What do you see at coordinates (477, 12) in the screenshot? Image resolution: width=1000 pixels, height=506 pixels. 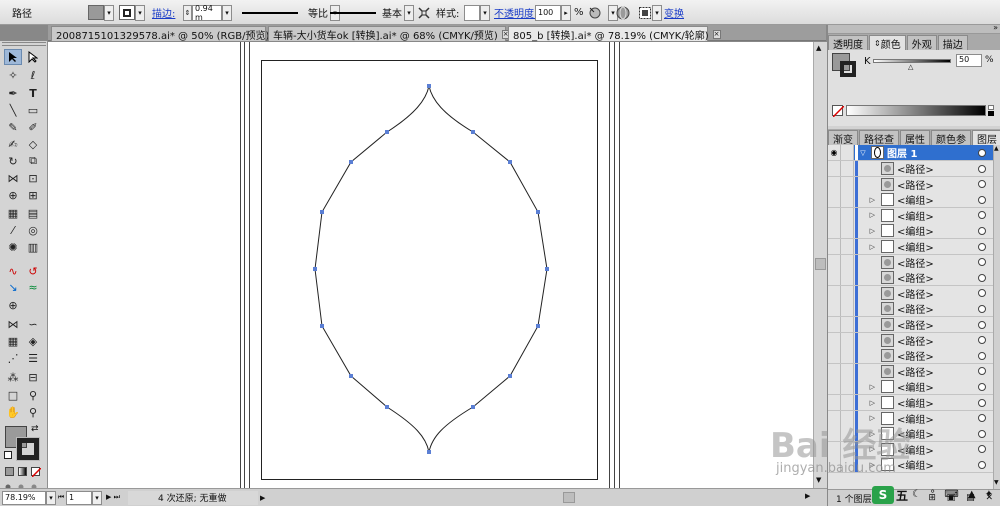 I see `graphic-style-picker: ▾` at bounding box center [477, 12].